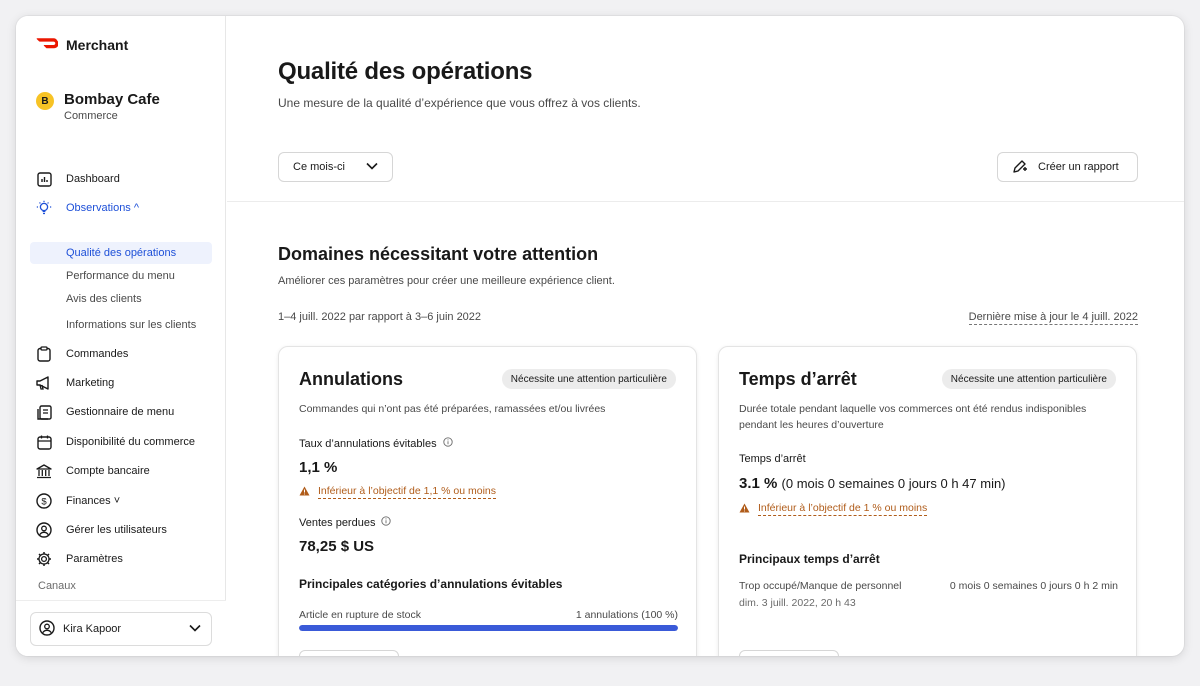  What do you see at coordinates (97, 354) in the screenshot?
I see `sidebar-item-label: Commandes` at bounding box center [97, 354].